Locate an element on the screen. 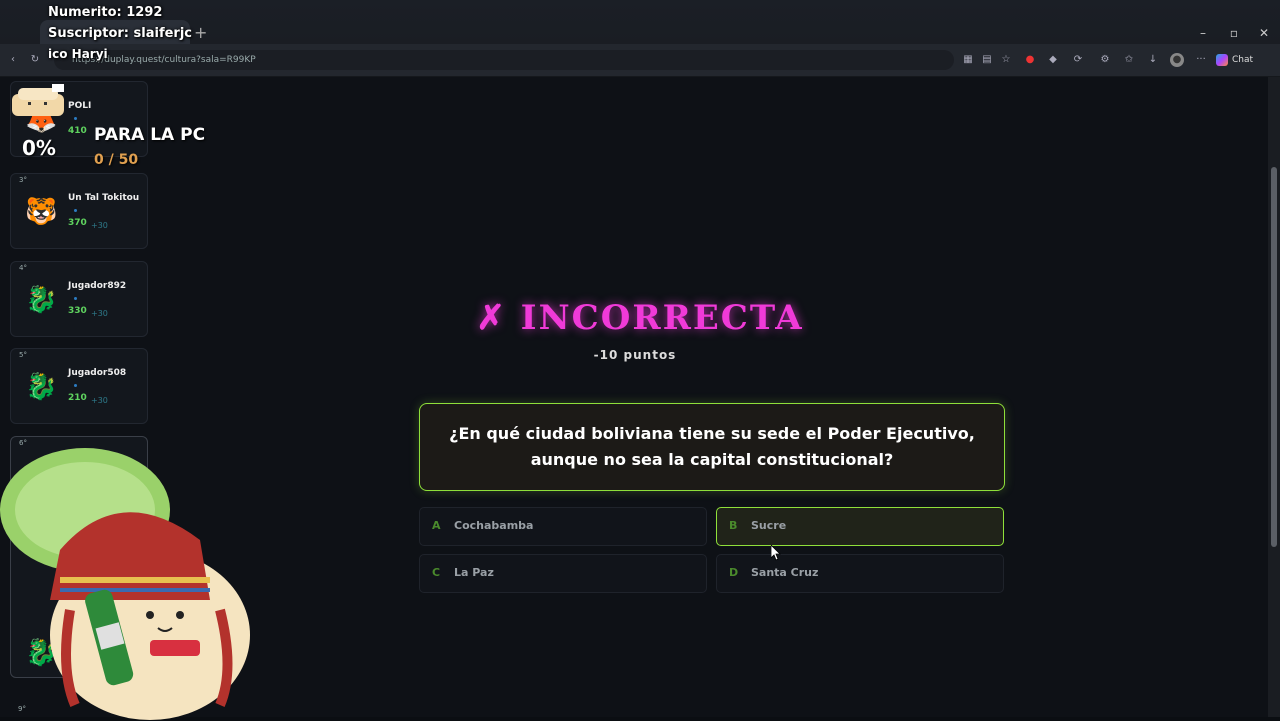 The image size is (1280, 721). option-letter: D is located at coordinates (734, 572).